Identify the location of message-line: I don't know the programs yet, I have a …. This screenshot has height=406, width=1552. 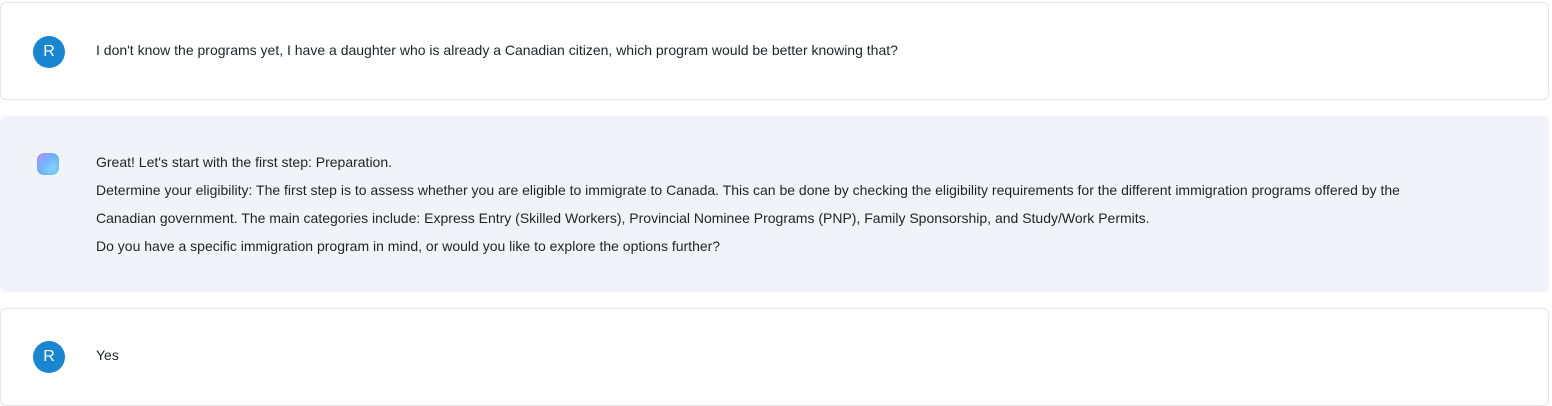
(497, 50).